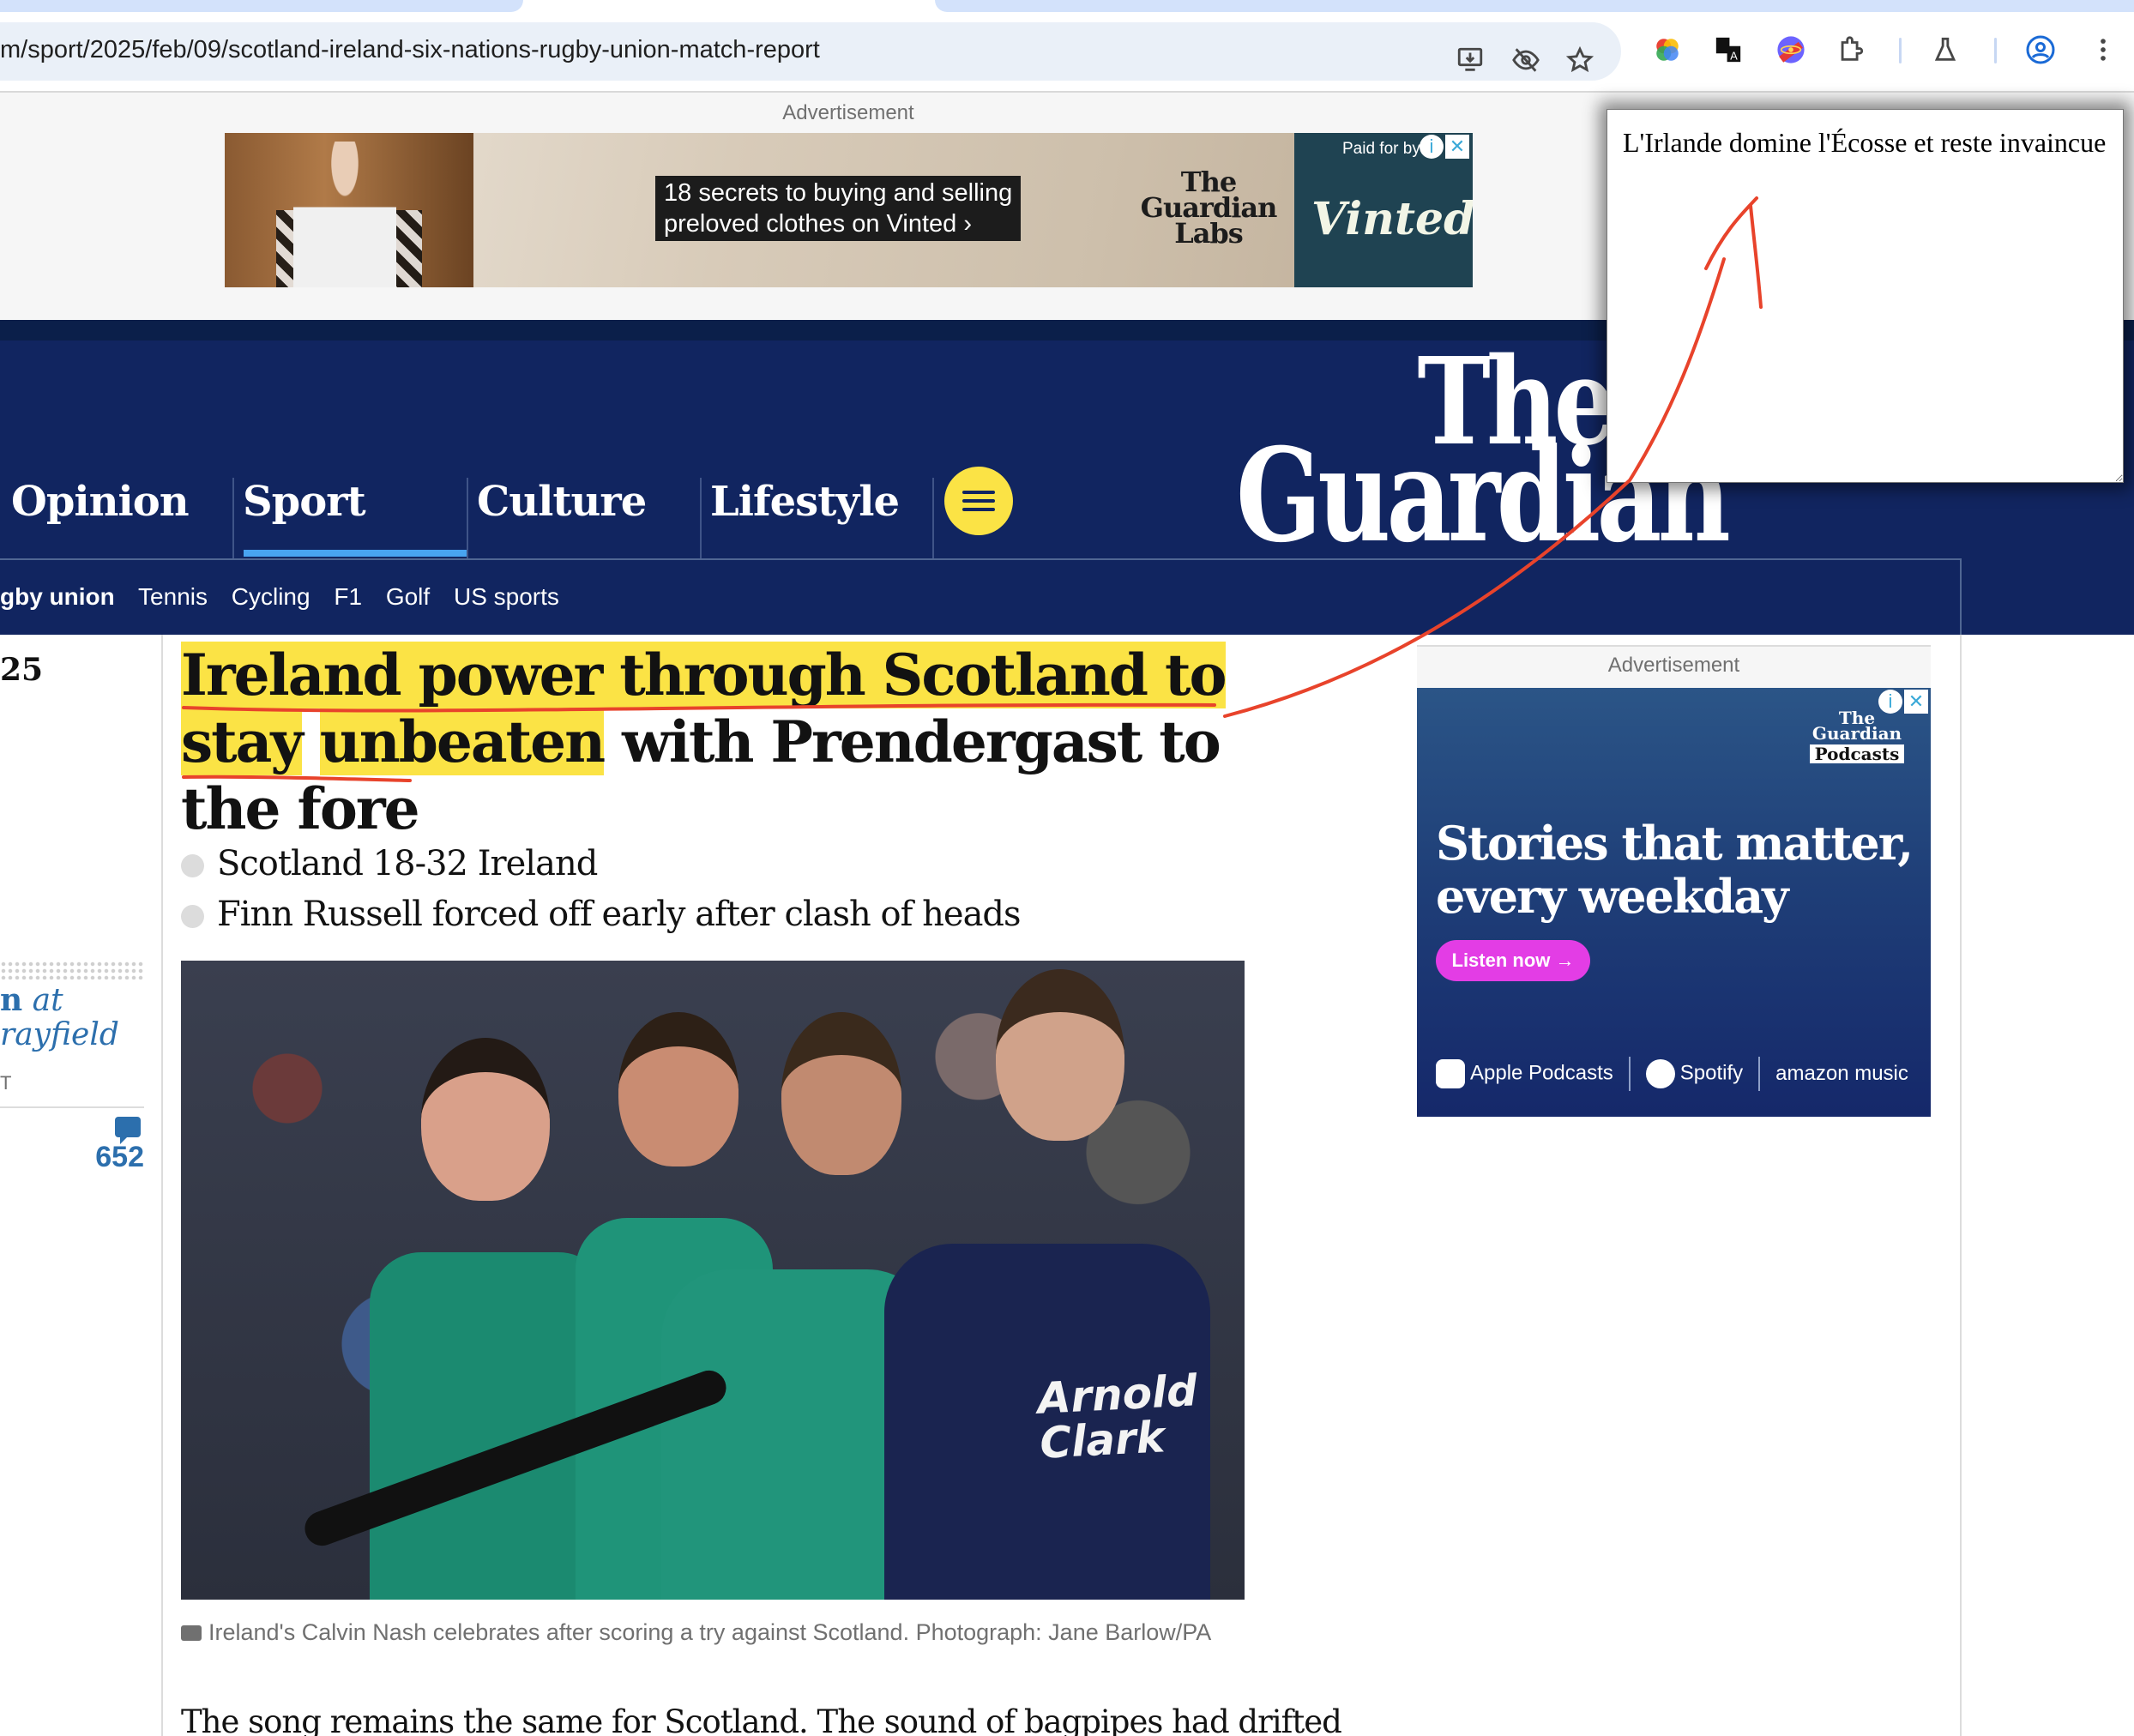 This screenshot has height=1736, width=2134. Describe the element at coordinates (173, 596) in the screenshot. I see `subnav-item-tennis: Tennis` at that location.